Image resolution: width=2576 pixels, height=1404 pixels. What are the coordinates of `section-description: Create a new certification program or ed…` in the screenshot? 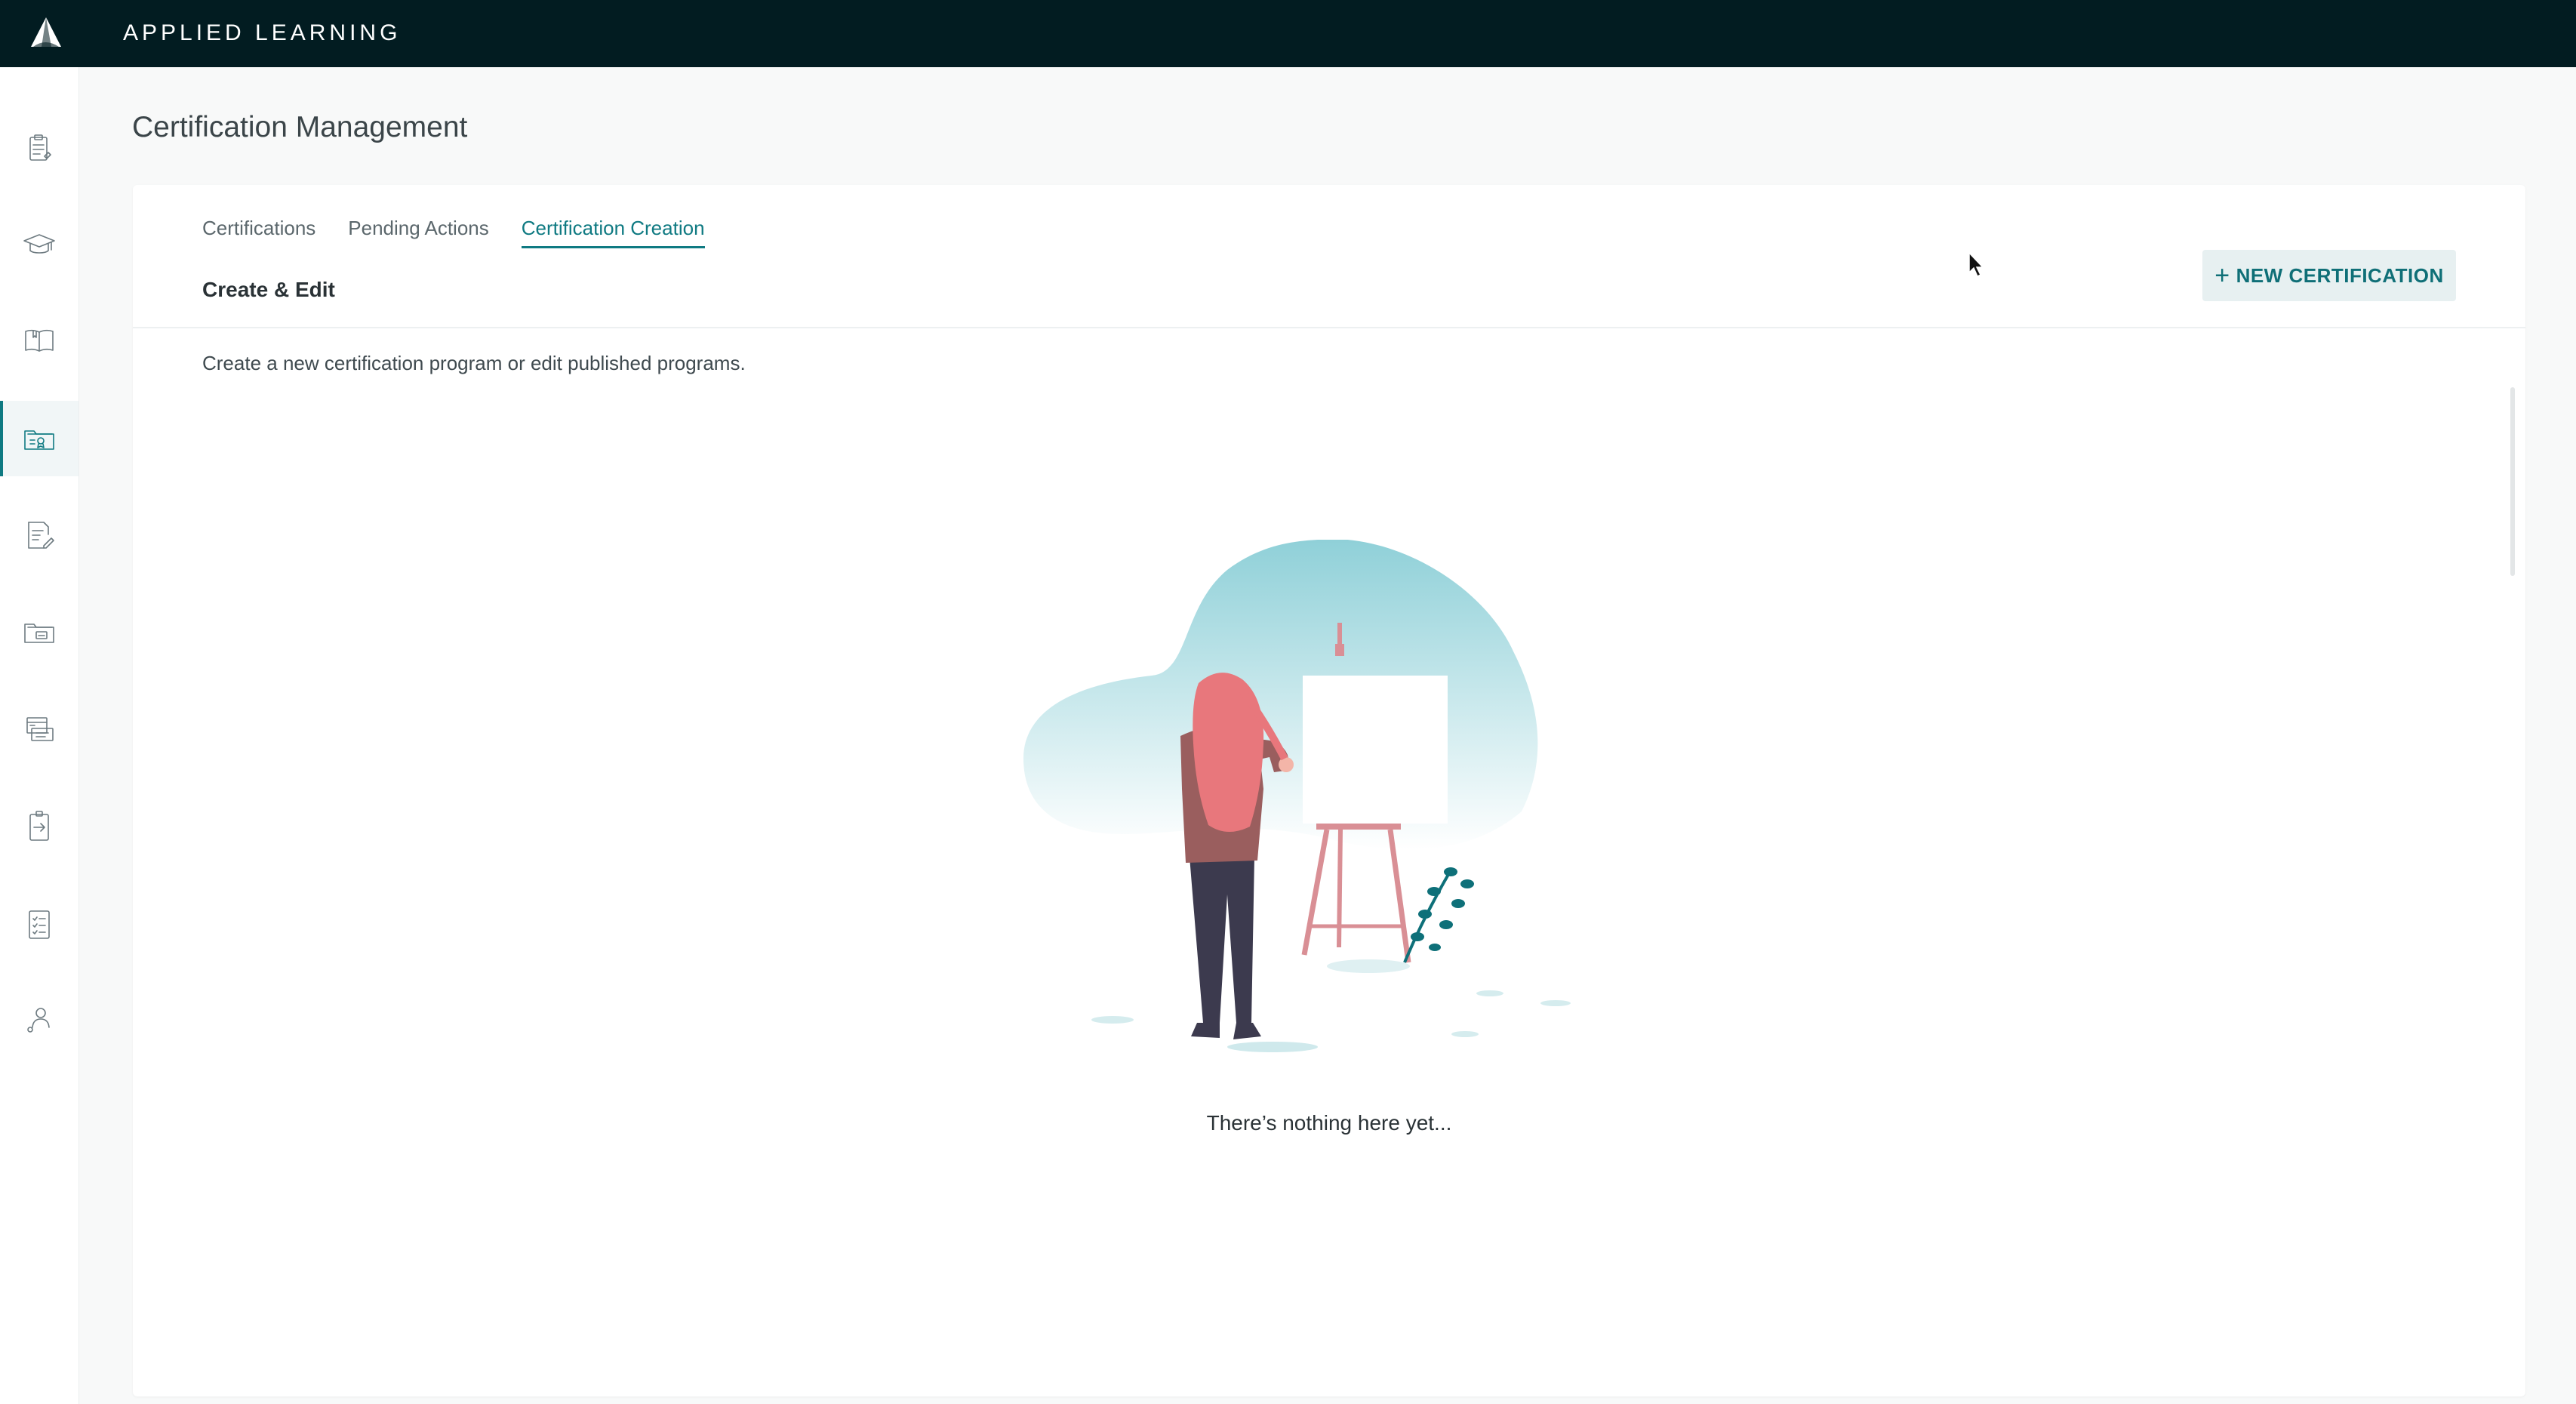 It's located at (474, 363).